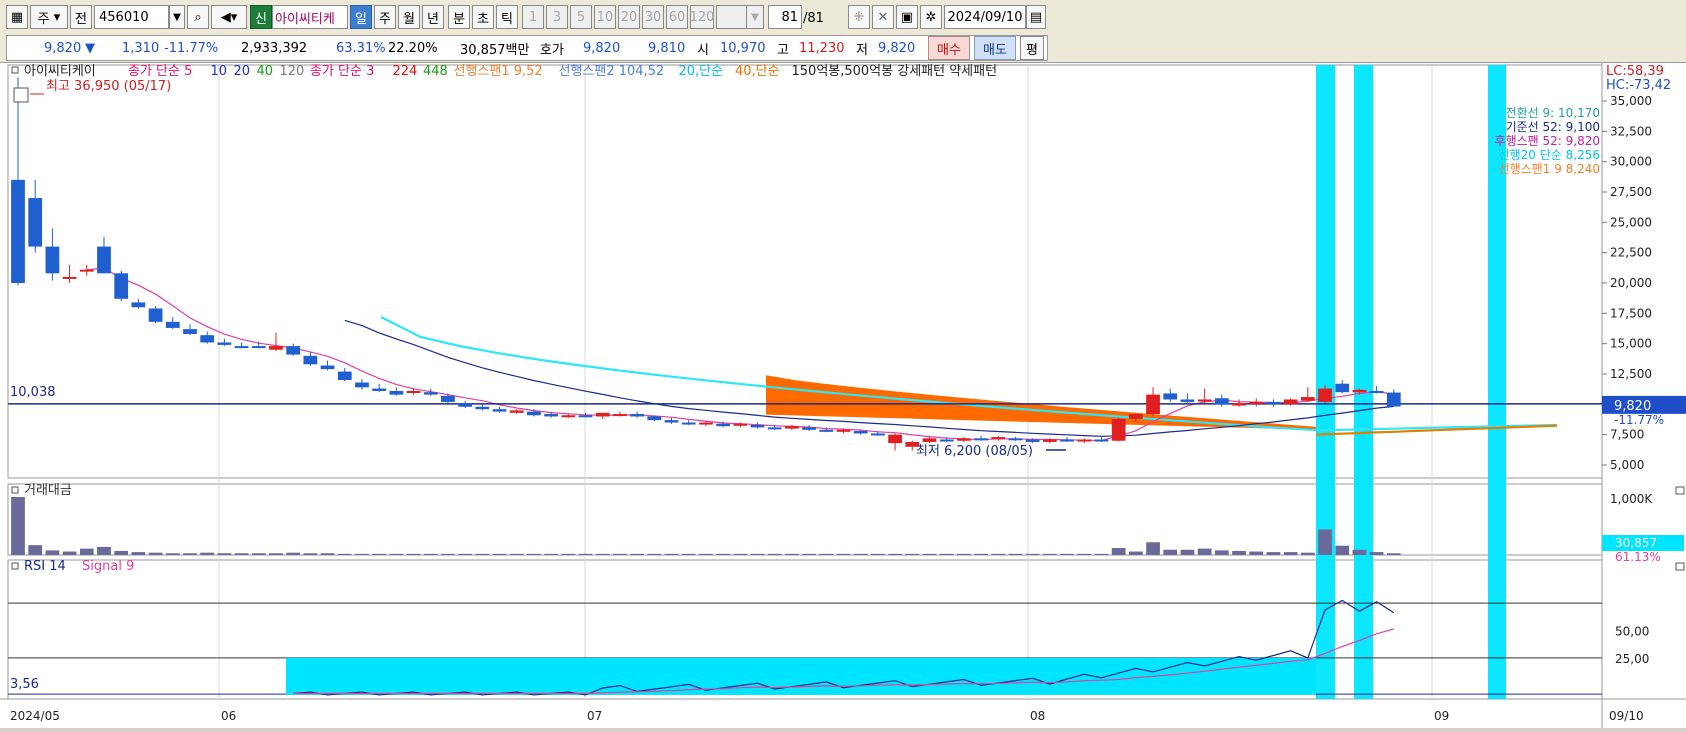  Describe the element at coordinates (1627, 435) in the screenshot. I see `y-tick-label: 7,500` at that location.